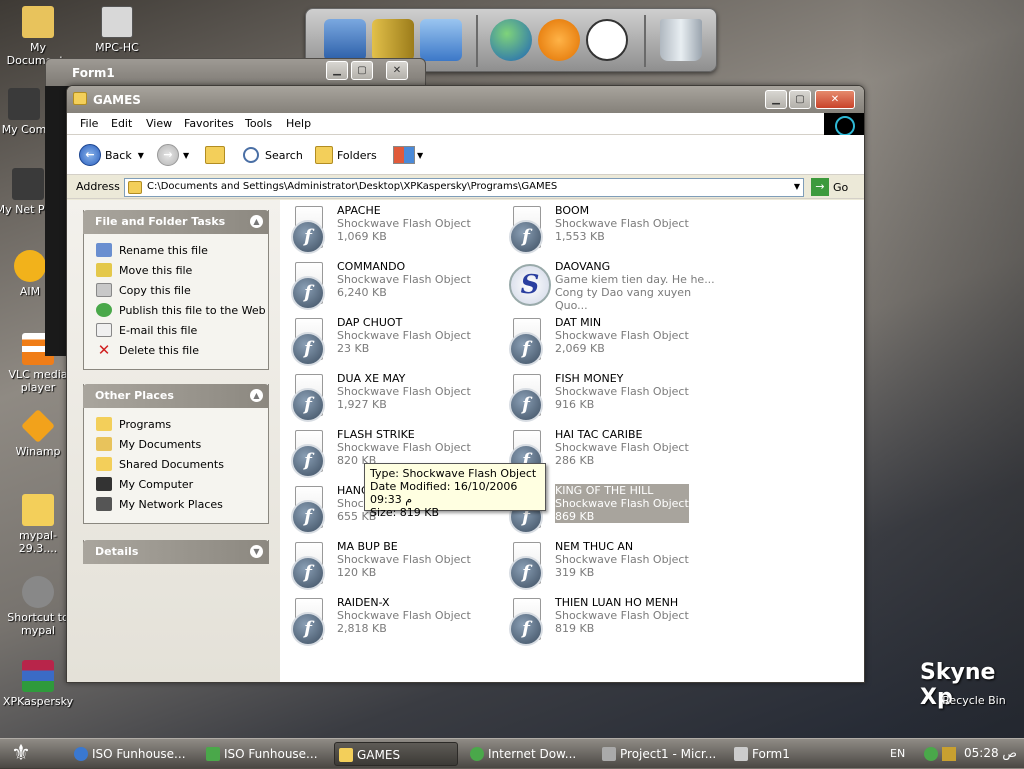 This screenshot has width=1024, height=769. What do you see at coordinates (931, 754) in the screenshot?
I see `network-tray-icon` at bounding box center [931, 754].